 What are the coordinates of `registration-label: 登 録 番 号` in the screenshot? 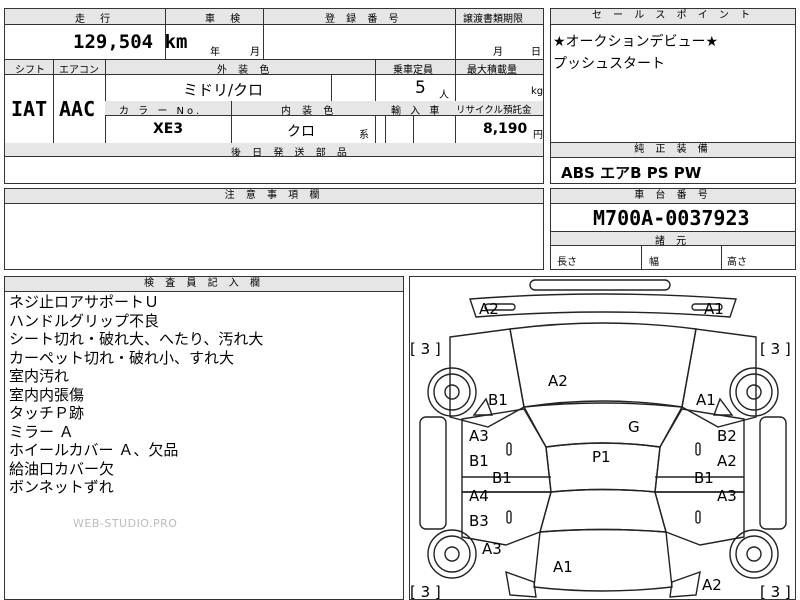 It's located at (364, 19).